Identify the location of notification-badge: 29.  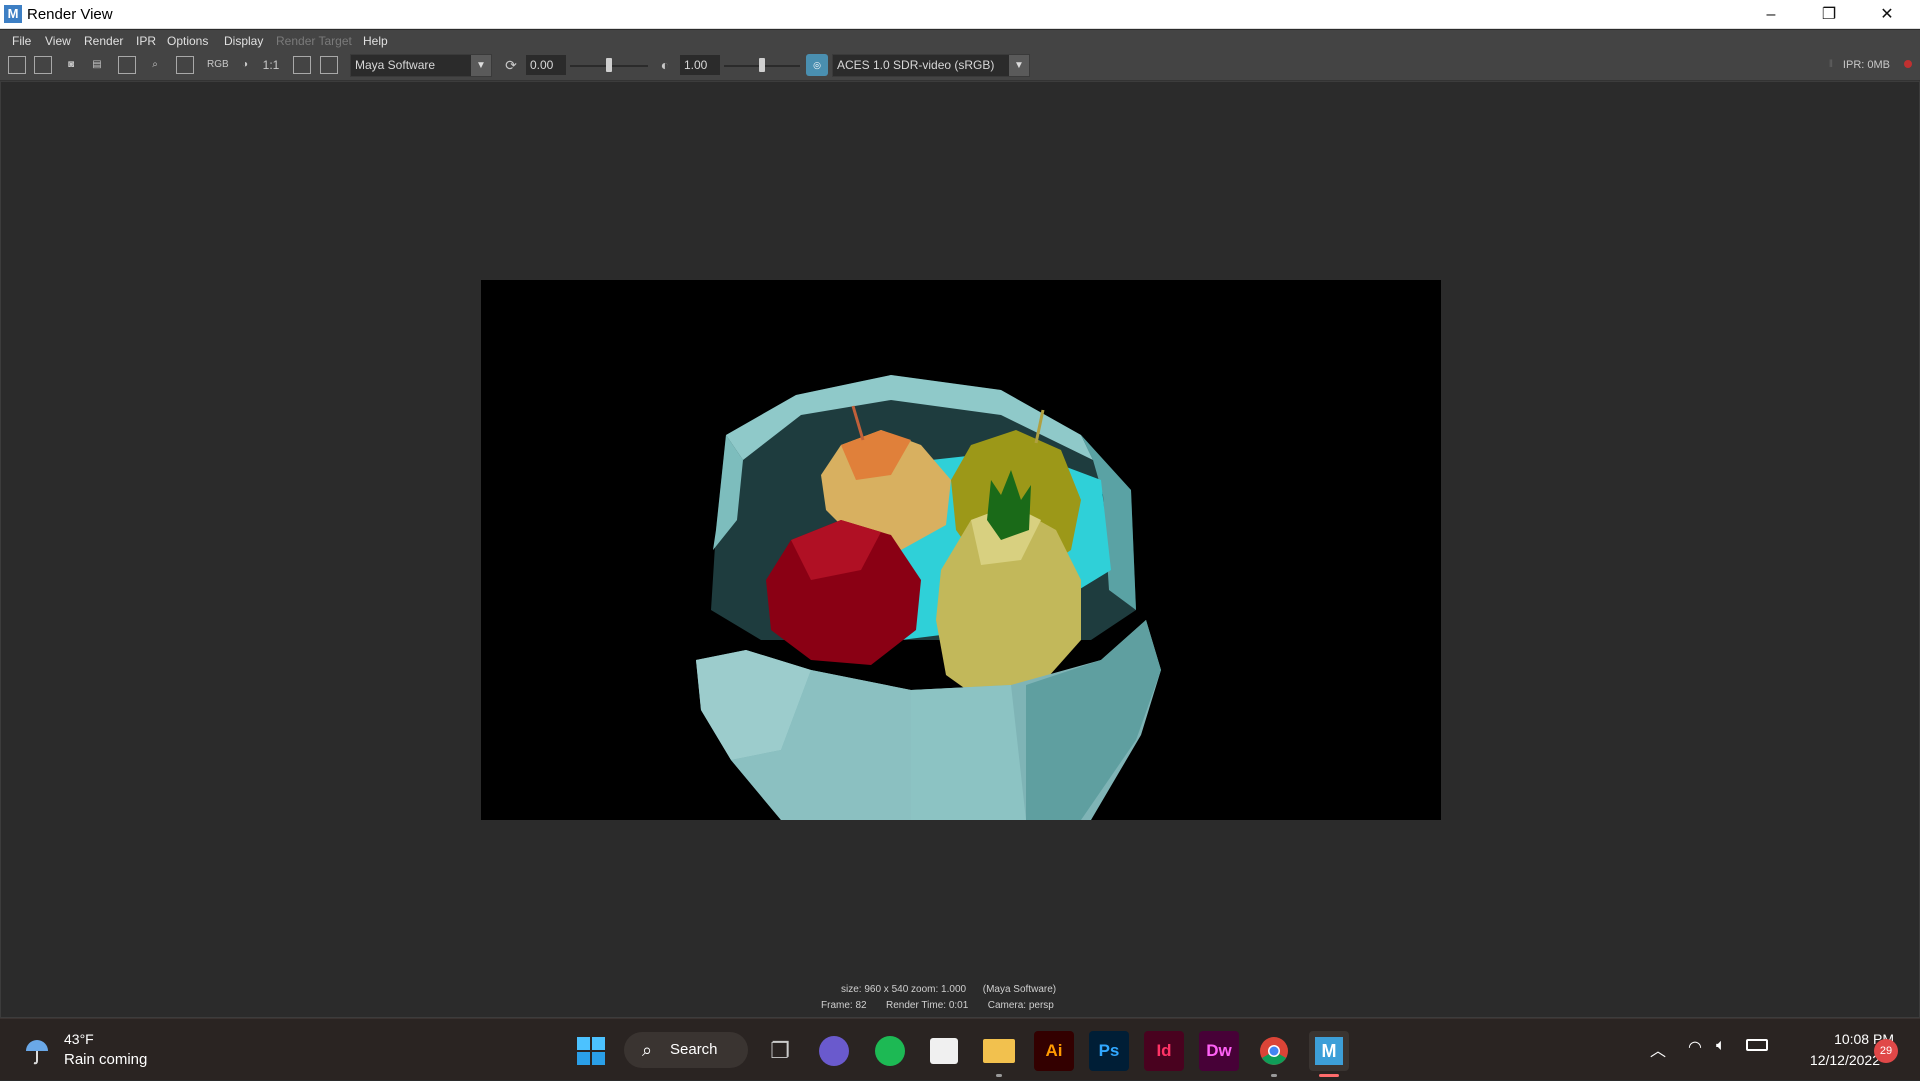
(1886, 1051).